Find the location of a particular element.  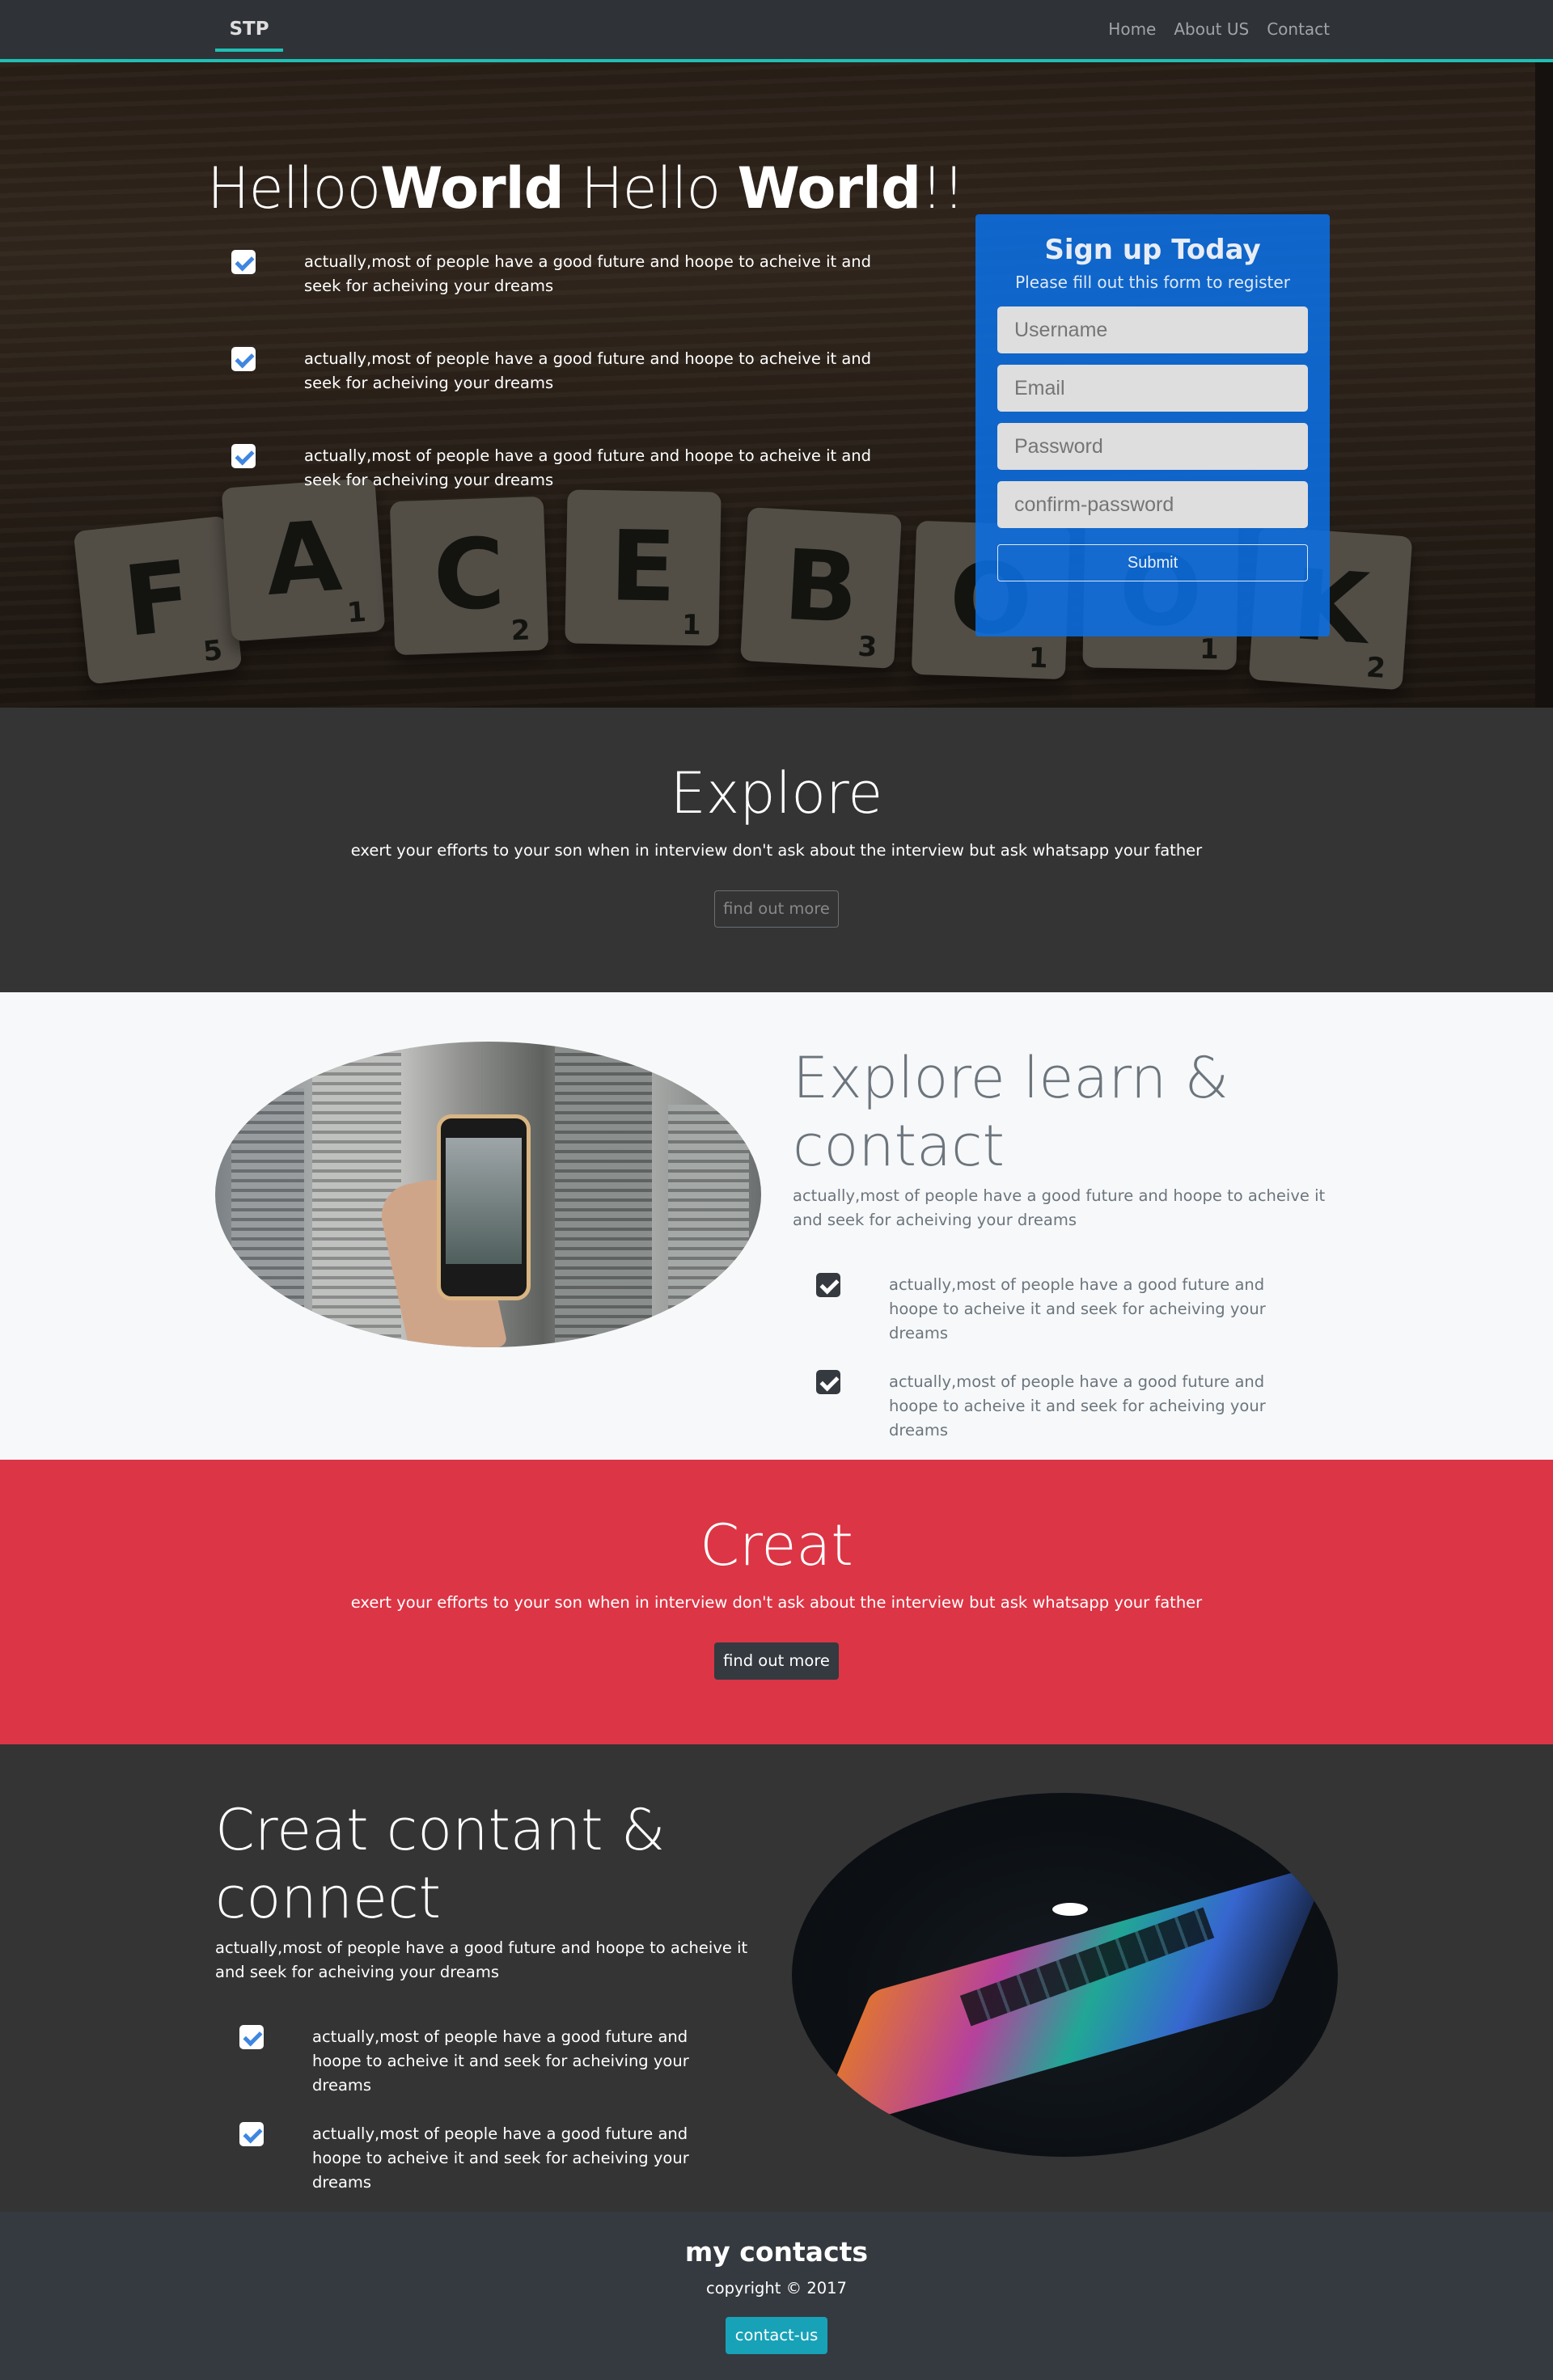

explore-find-out-more-button: find out more is located at coordinates (777, 909).